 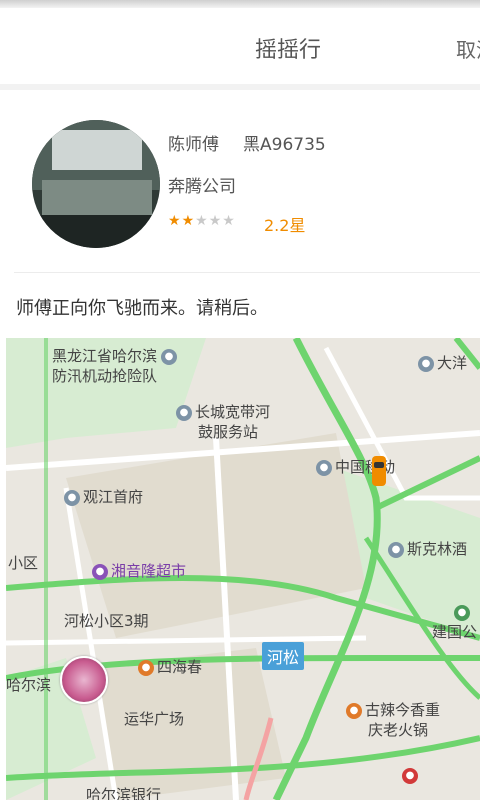 I want to click on poi-flood-team: 黑龙江省哈尔滨 ● 防汛机动抢险队, so click(x=116, y=366).